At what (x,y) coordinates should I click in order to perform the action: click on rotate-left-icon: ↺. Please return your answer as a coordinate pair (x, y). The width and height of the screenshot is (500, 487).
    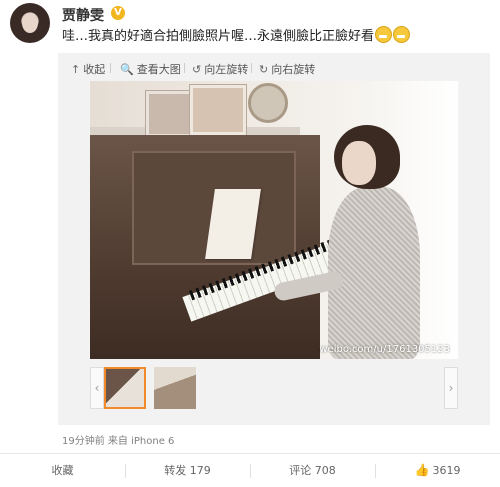
    Looking at the image, I should click on (197, 69).